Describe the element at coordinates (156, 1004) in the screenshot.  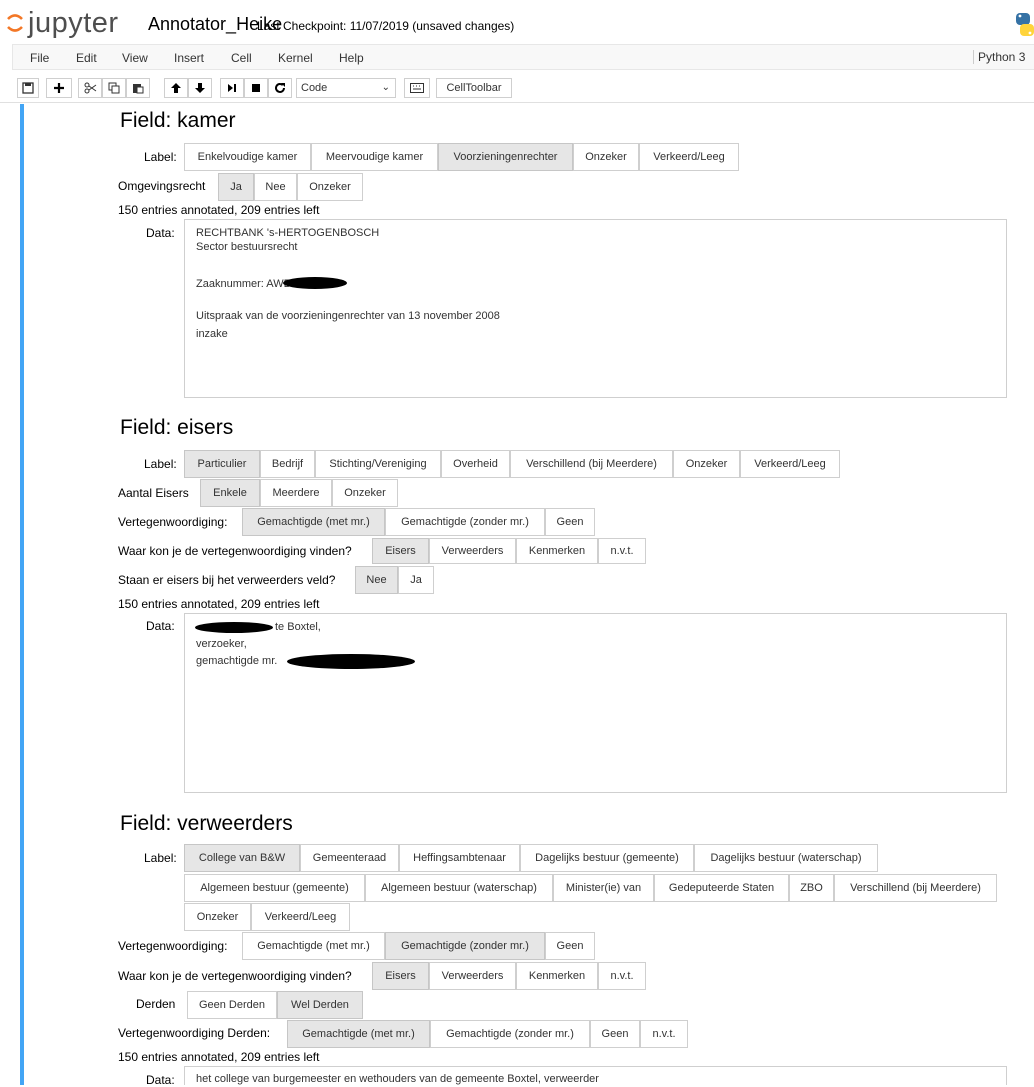
I see `derden-caption: Derden` at that location.